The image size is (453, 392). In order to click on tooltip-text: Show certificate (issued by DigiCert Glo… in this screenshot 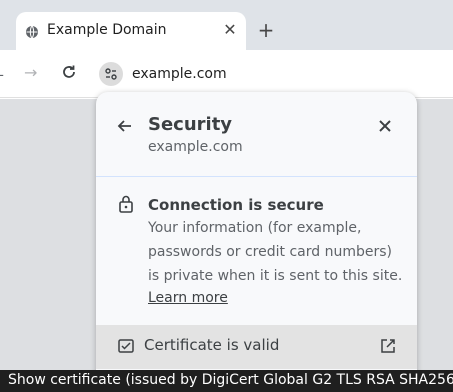, I will do `click(230, 380)`.